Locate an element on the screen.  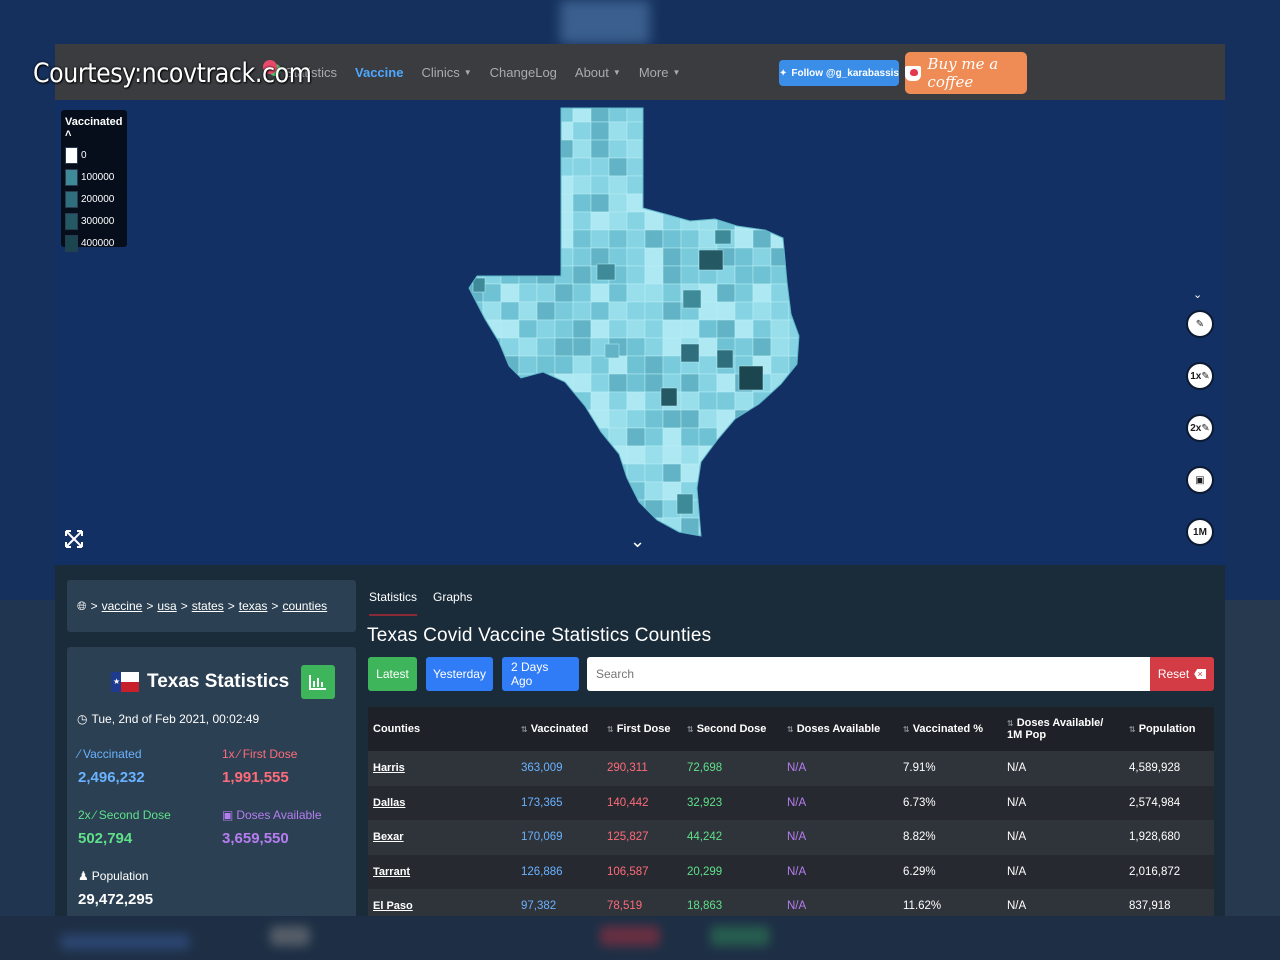
chart-button is located at coordinates (318, 682).